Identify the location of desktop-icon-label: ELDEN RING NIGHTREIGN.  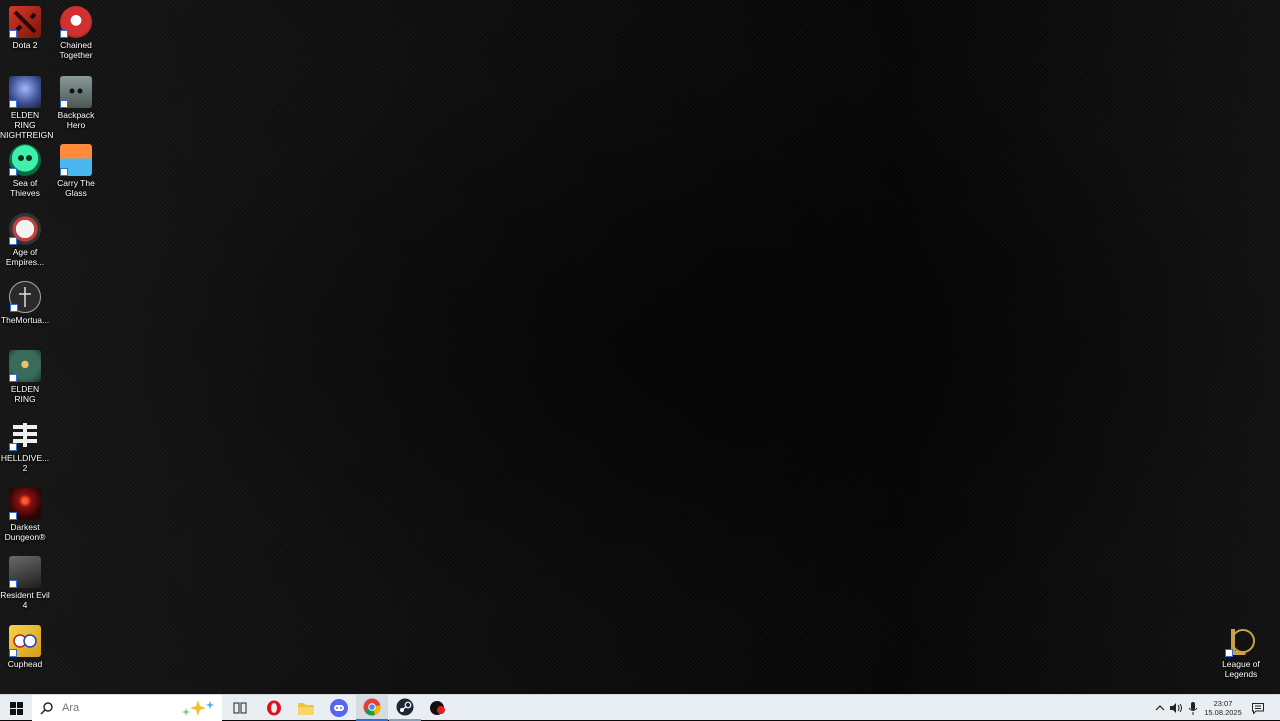
(27, 125).